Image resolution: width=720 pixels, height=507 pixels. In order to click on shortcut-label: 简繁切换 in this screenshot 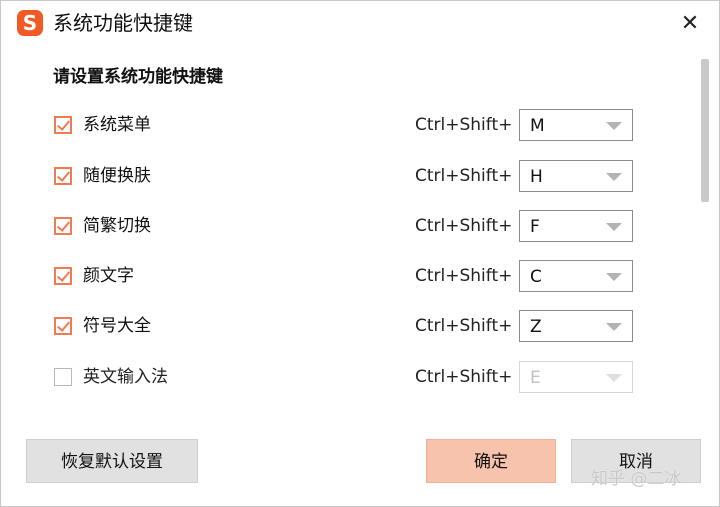, I will do `click(117, 226)`.